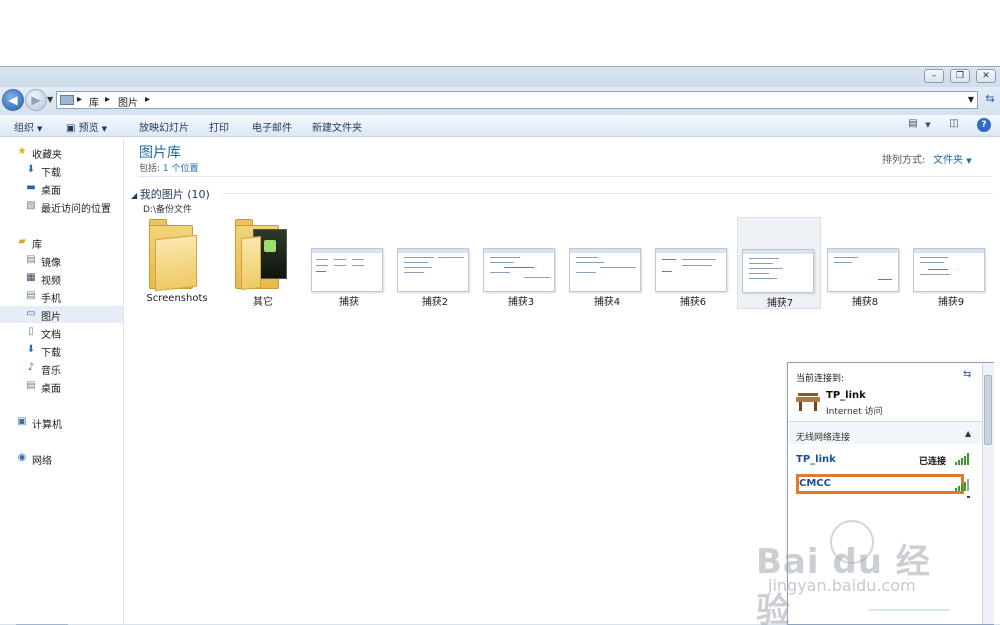  I want to click on sidebar-item-label: 计算机, so click(47, 425).